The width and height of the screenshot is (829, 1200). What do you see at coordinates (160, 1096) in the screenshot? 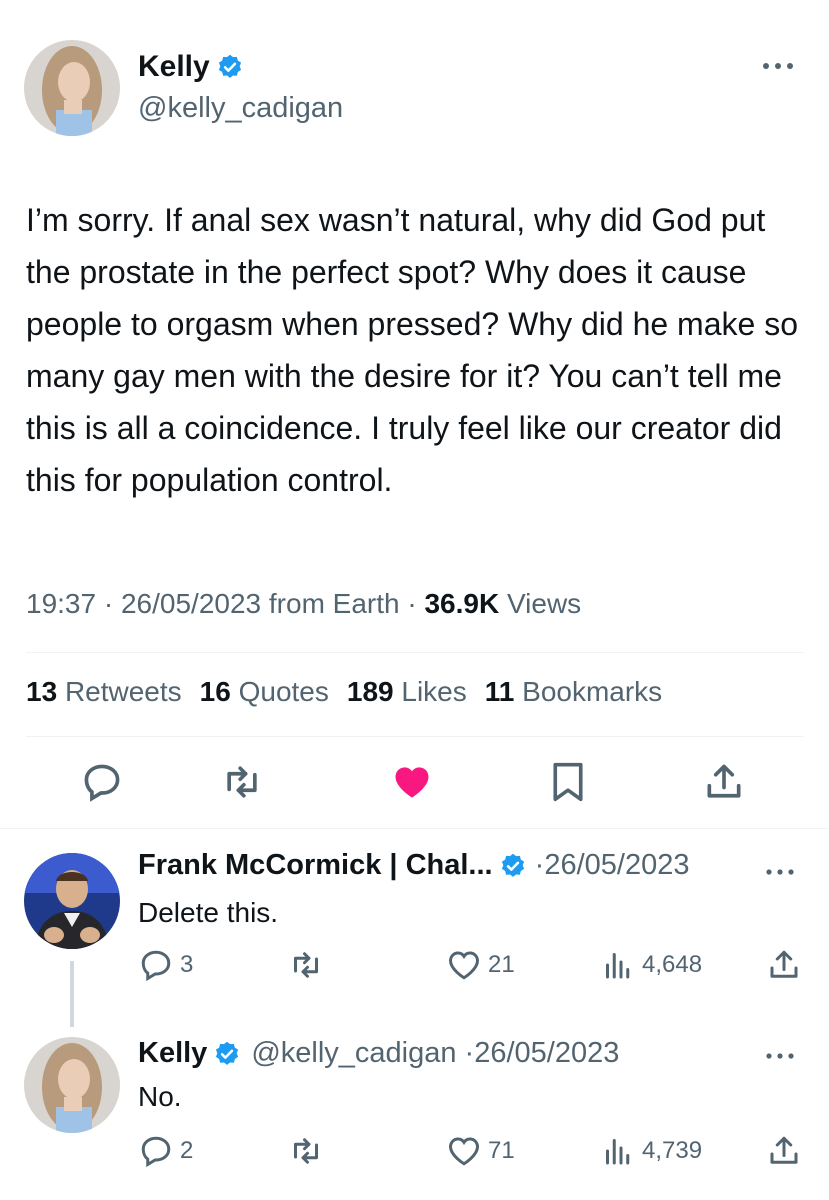
I see `reply-text: No.` at bounding box center [160, 1096].